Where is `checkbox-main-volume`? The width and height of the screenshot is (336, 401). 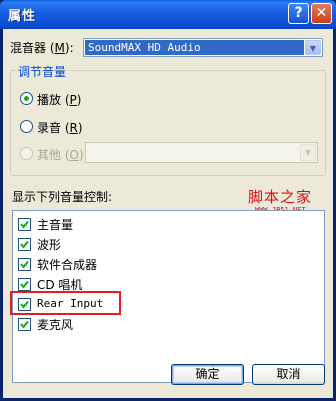 checkbox-main-volume is located at coordinates (24, 224).